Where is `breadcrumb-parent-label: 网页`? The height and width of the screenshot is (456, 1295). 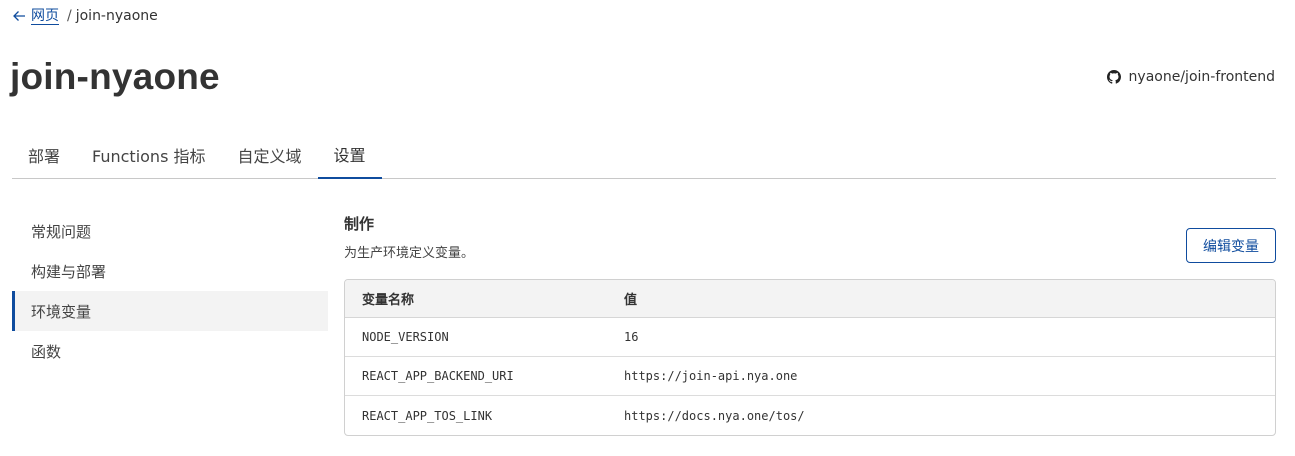
breadcrumb-parent-label: 网页 is located at coordinates (45, 16).